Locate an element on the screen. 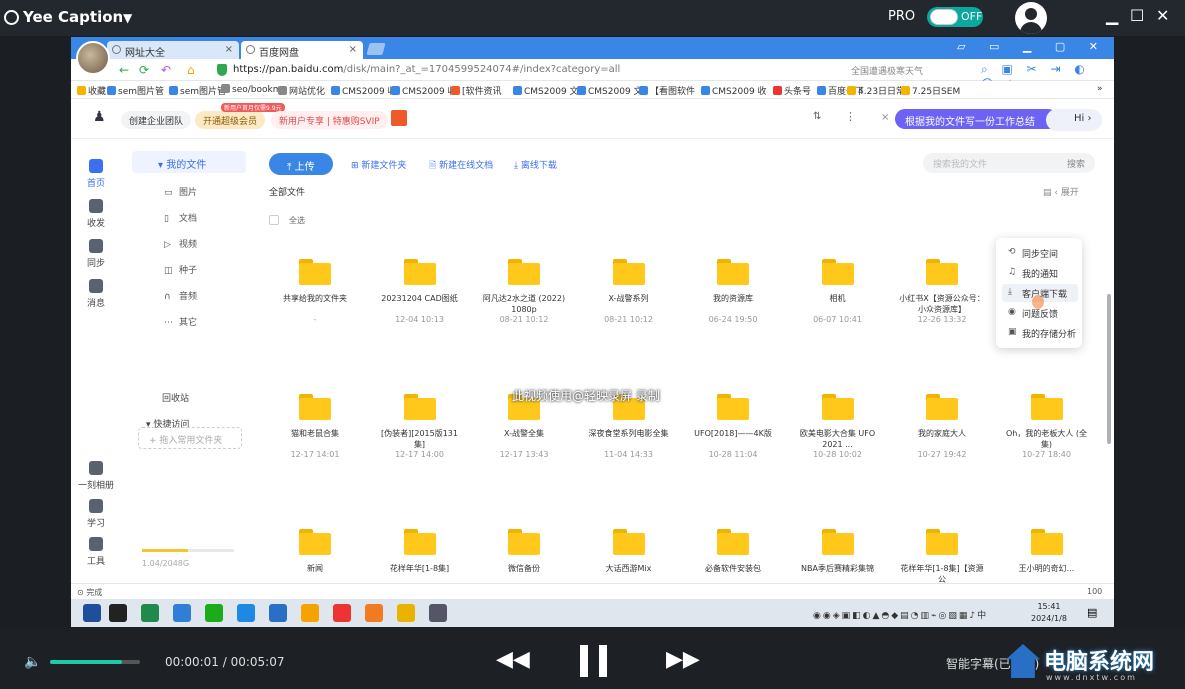  folder-item: NBA季后赛精彩集锦 is located at coordinates (838, 557).